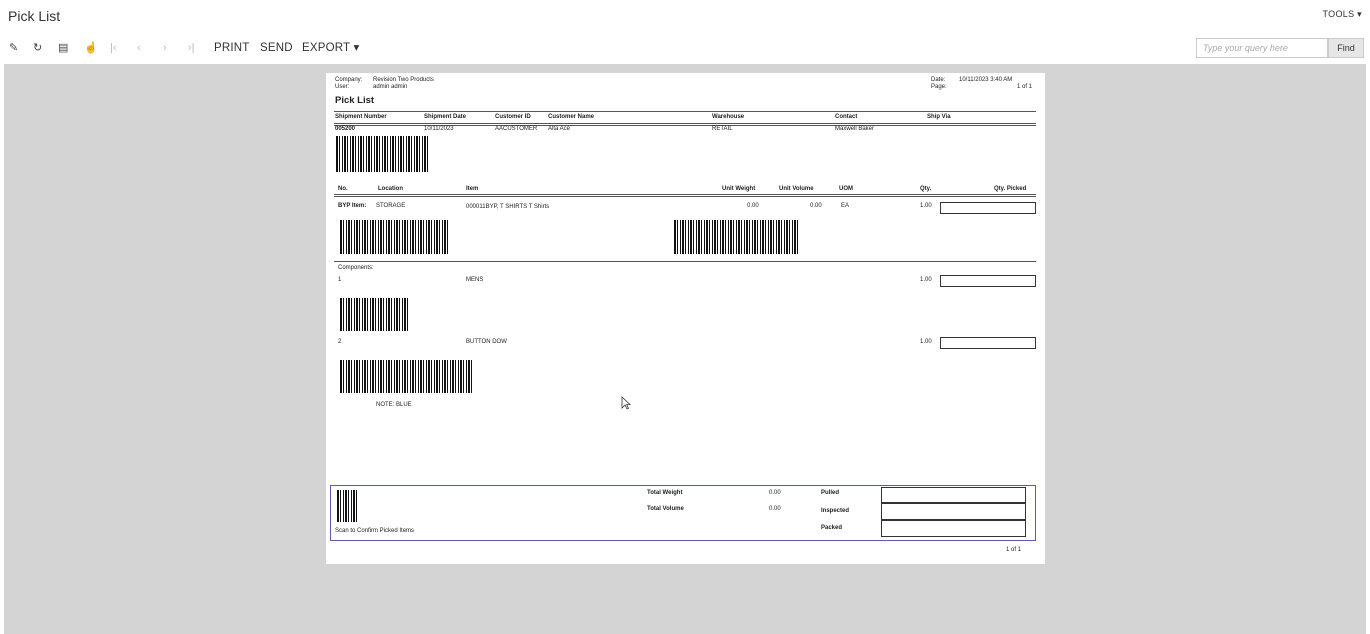 The height and width of the screenshot is (634, 1370). I want to click on col-qty-picked: Qty. Picked, so click(1010, 189).